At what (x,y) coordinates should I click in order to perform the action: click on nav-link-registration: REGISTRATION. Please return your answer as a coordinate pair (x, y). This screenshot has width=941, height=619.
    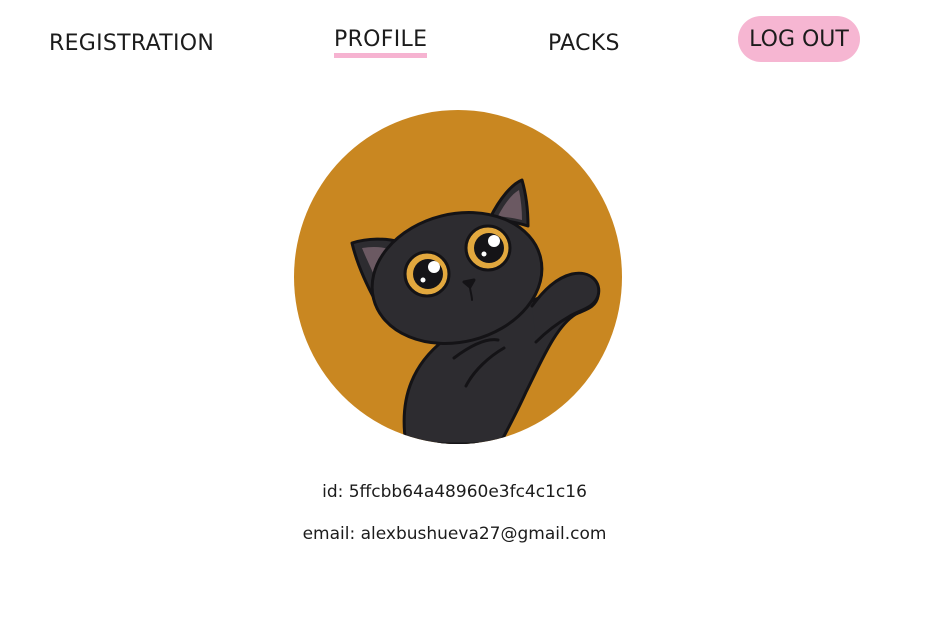
    Looking at the image, I should click on (131, 43).